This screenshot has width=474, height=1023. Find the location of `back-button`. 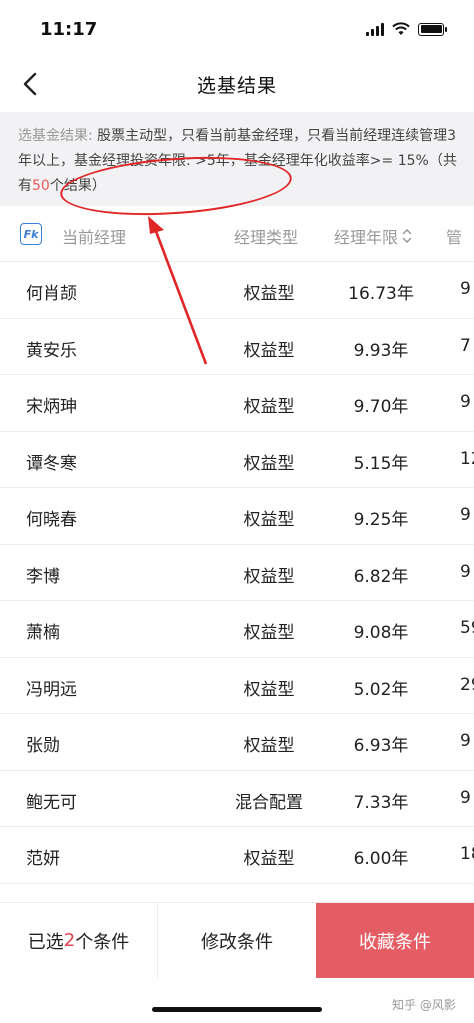

back-button is located at coordinates (30, 84).